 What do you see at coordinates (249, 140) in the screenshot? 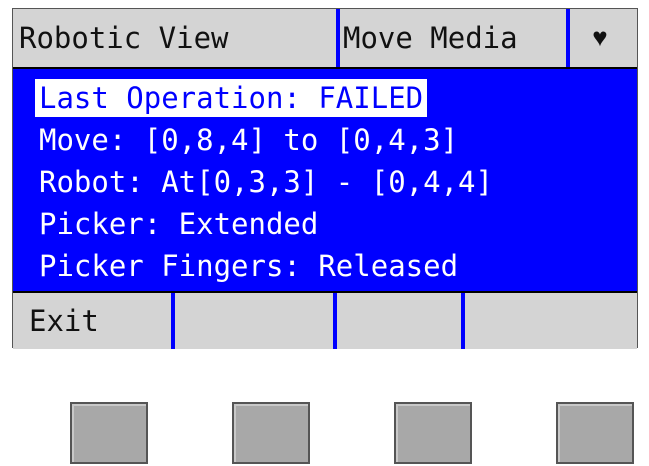
I see `move-status: Move: [0,8,4] to [0,4,3]` at bounding box center [249, 140].